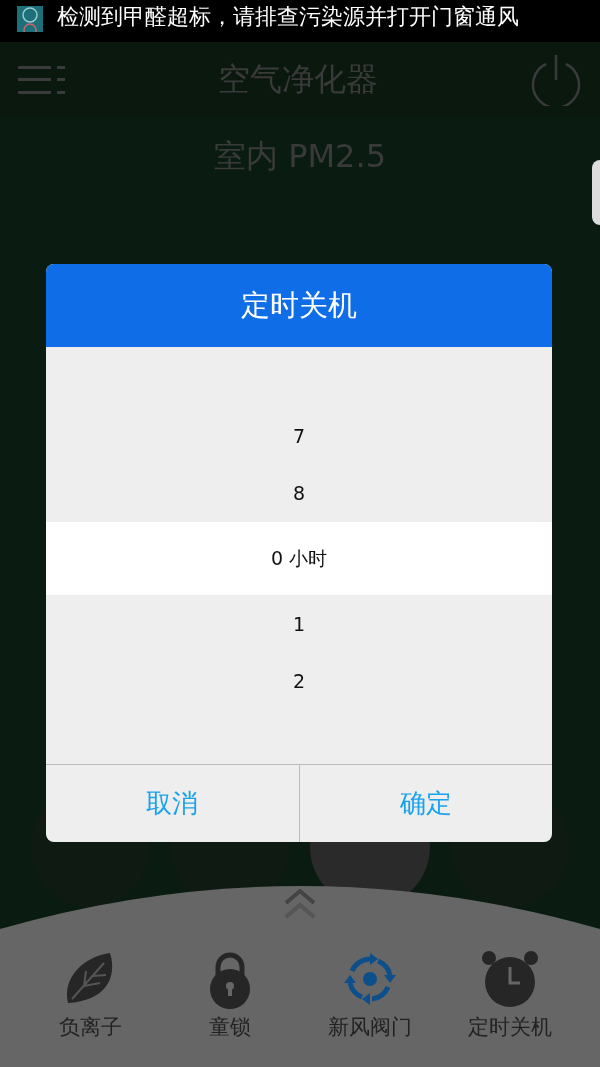  What do you see at coordinates (370, 1027) in the screenshot?
I see `function-label: 新风阀门` at bounding box center [370, 1027].